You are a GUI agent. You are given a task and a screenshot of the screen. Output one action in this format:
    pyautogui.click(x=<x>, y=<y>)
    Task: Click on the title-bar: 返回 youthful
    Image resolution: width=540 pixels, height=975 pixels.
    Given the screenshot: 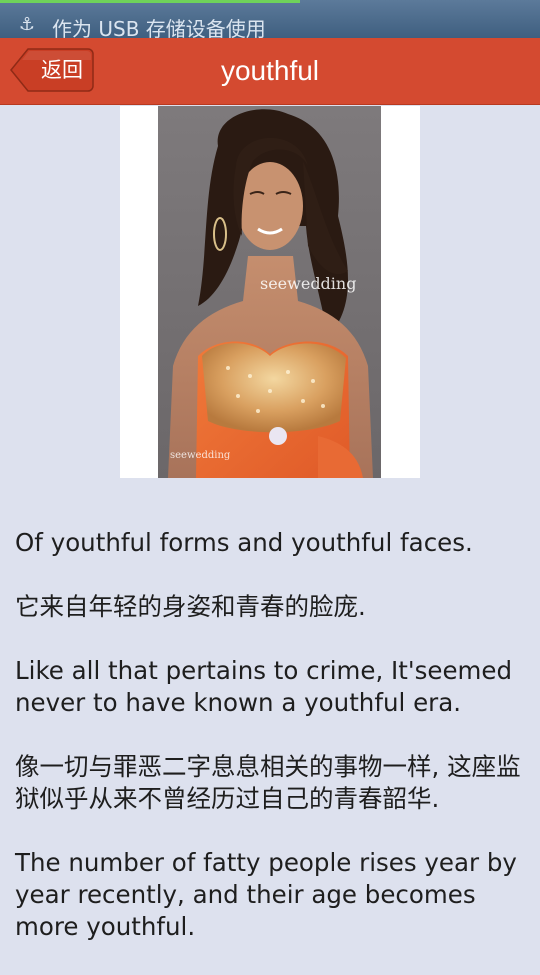 What is the action you would take?
    pyautogui.click(x=270, y=71)
    